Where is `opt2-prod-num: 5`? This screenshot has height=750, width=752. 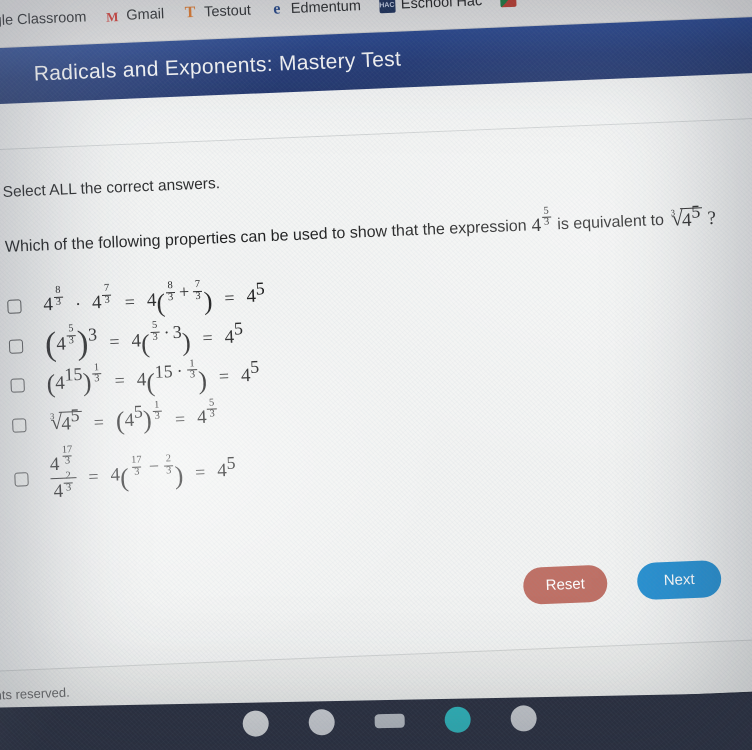
opt2-prod-num: 5 is located at coordinates (154, 325).